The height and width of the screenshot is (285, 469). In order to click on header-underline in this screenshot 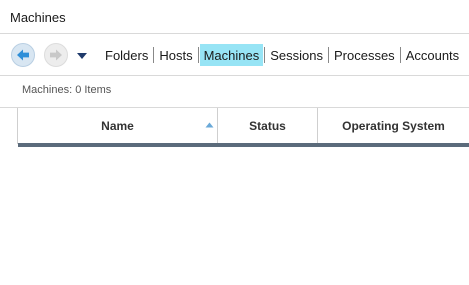, I will do `click(243, 145)`.